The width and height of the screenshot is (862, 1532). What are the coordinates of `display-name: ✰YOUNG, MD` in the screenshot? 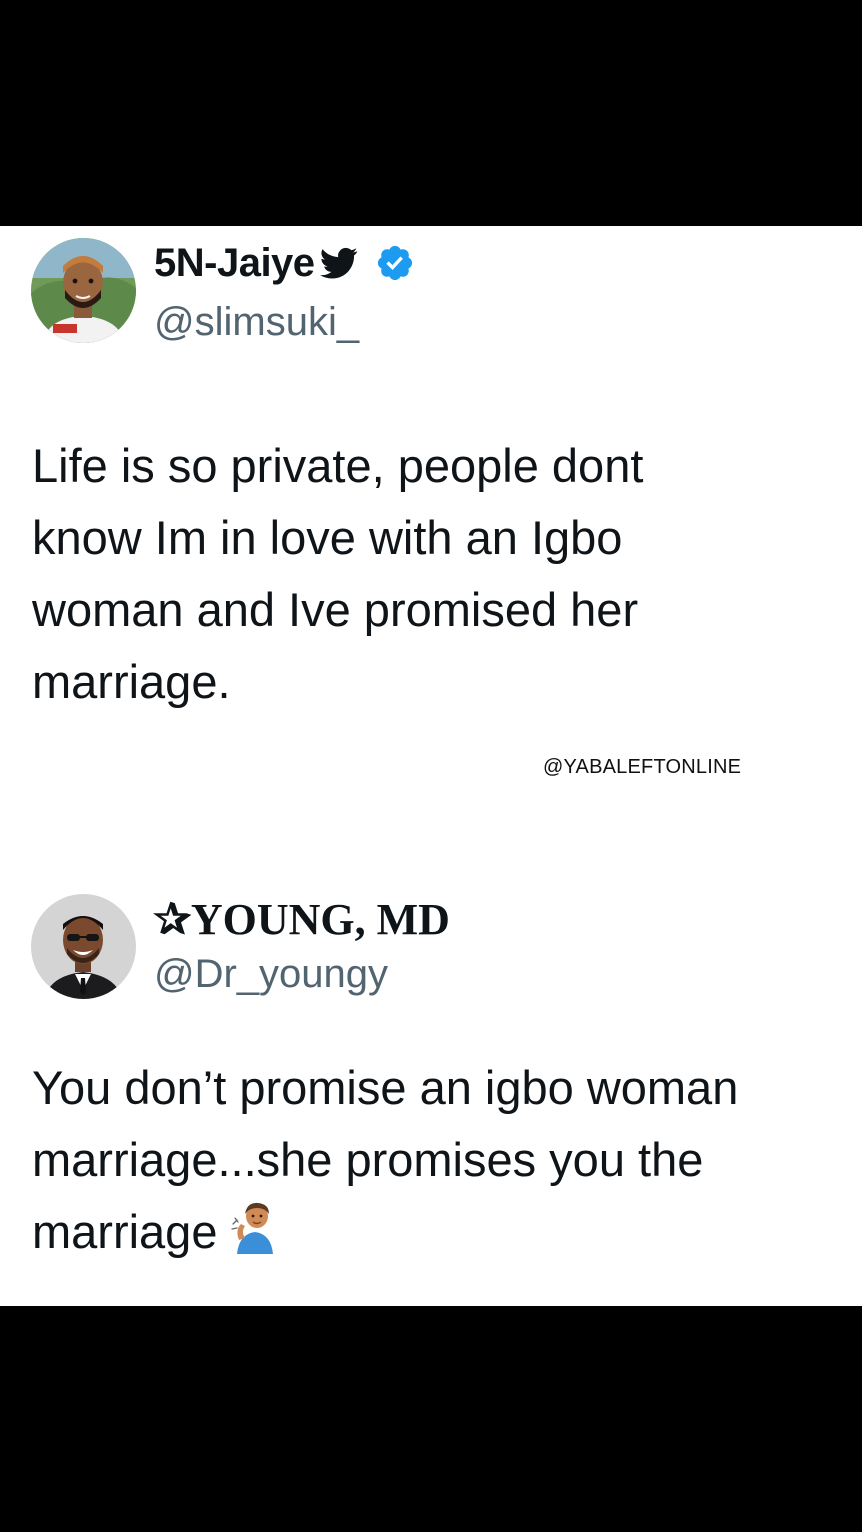 It's located at (302, 919).